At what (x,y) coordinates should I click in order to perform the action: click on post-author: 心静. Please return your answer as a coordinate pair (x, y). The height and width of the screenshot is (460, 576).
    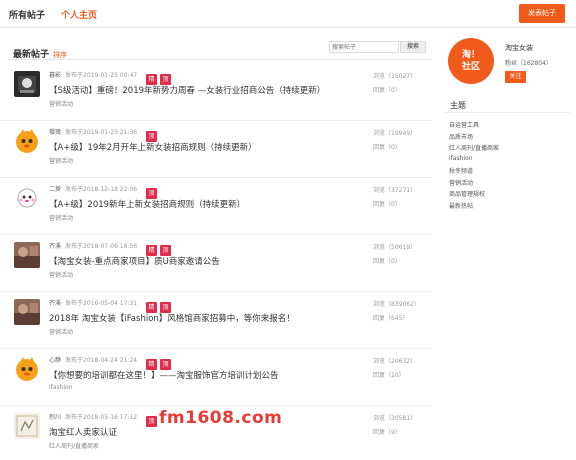
    Looking at the image, I should click on (55, 360).